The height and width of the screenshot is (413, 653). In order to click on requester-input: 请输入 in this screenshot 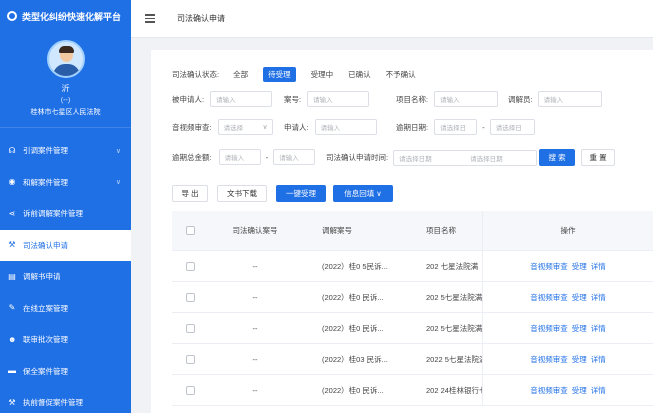, I will do `click(345, 127)`.